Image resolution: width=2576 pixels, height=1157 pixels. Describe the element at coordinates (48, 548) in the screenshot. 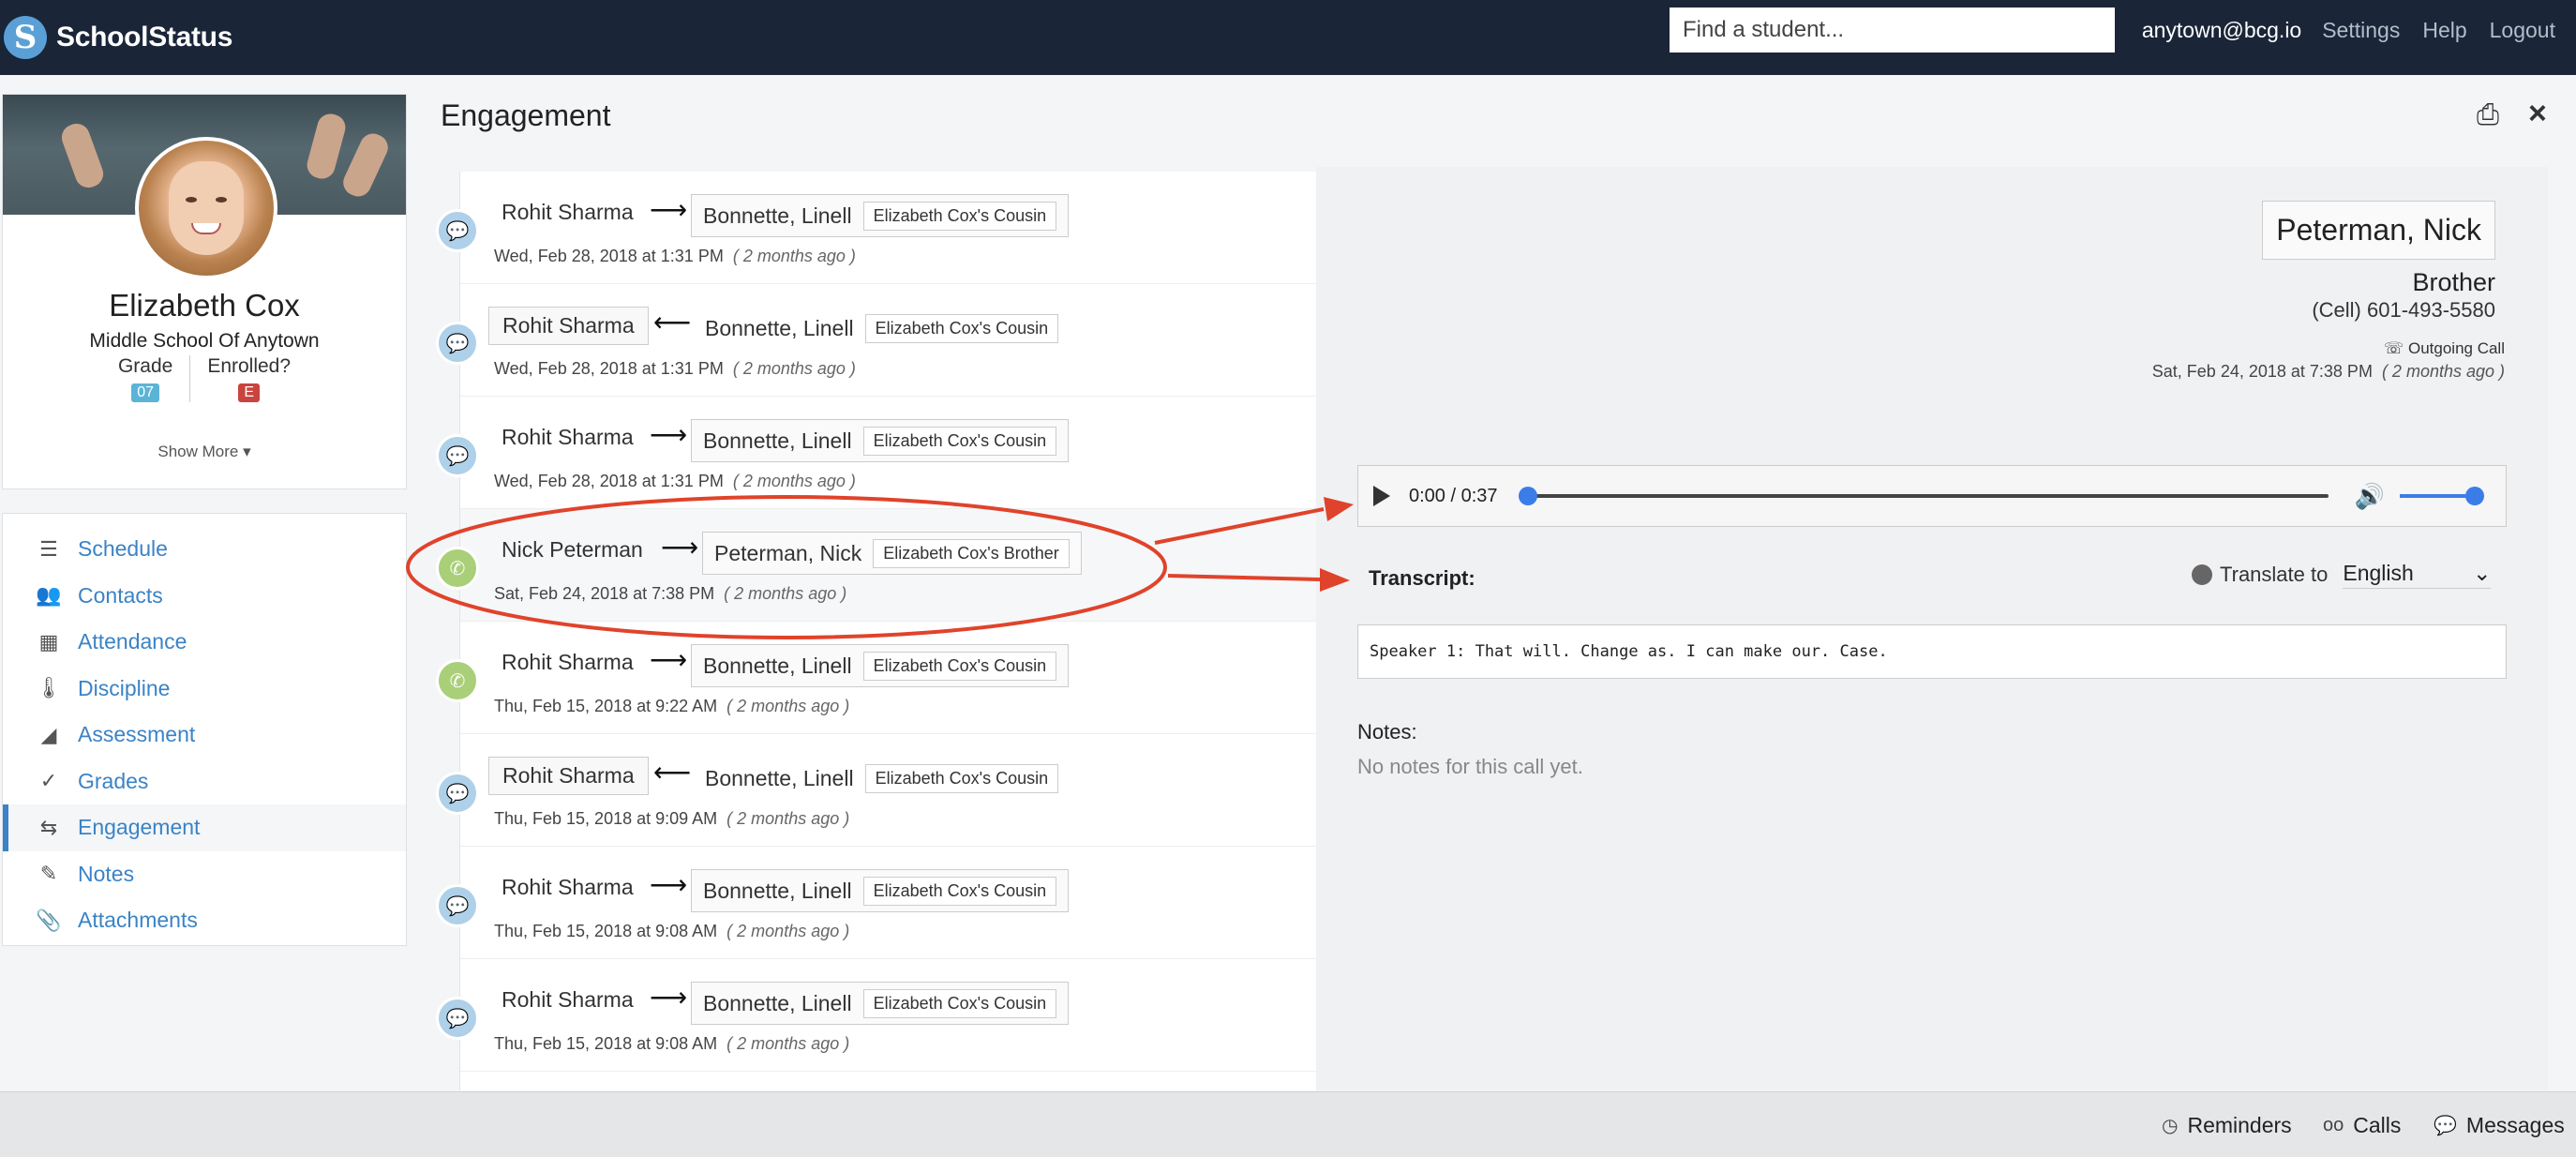

I see `list-icon: ☰` at that location.